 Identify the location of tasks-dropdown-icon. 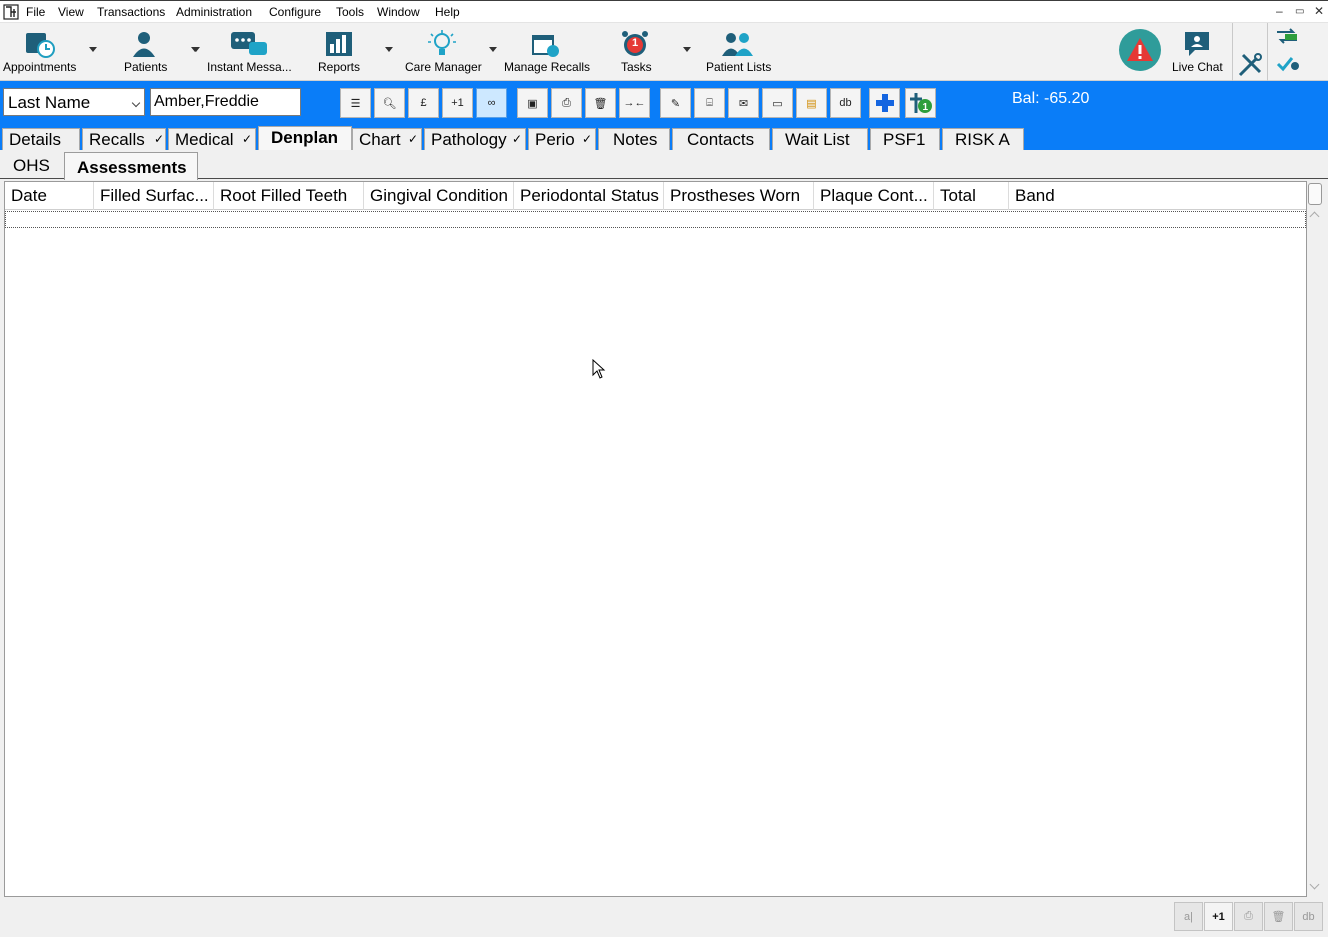
(687, 49).